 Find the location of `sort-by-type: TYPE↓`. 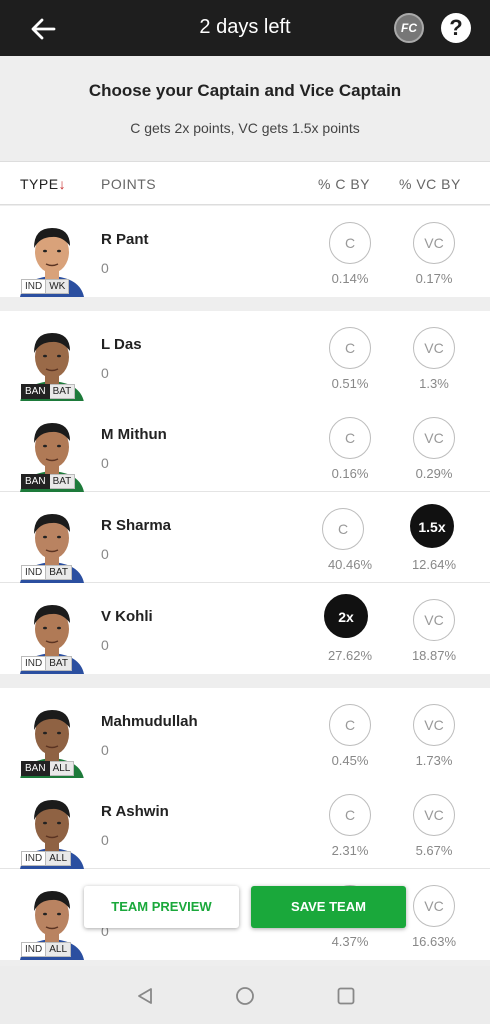

sort-by-type: TYPE↓ is located at coordinates (43, 184).